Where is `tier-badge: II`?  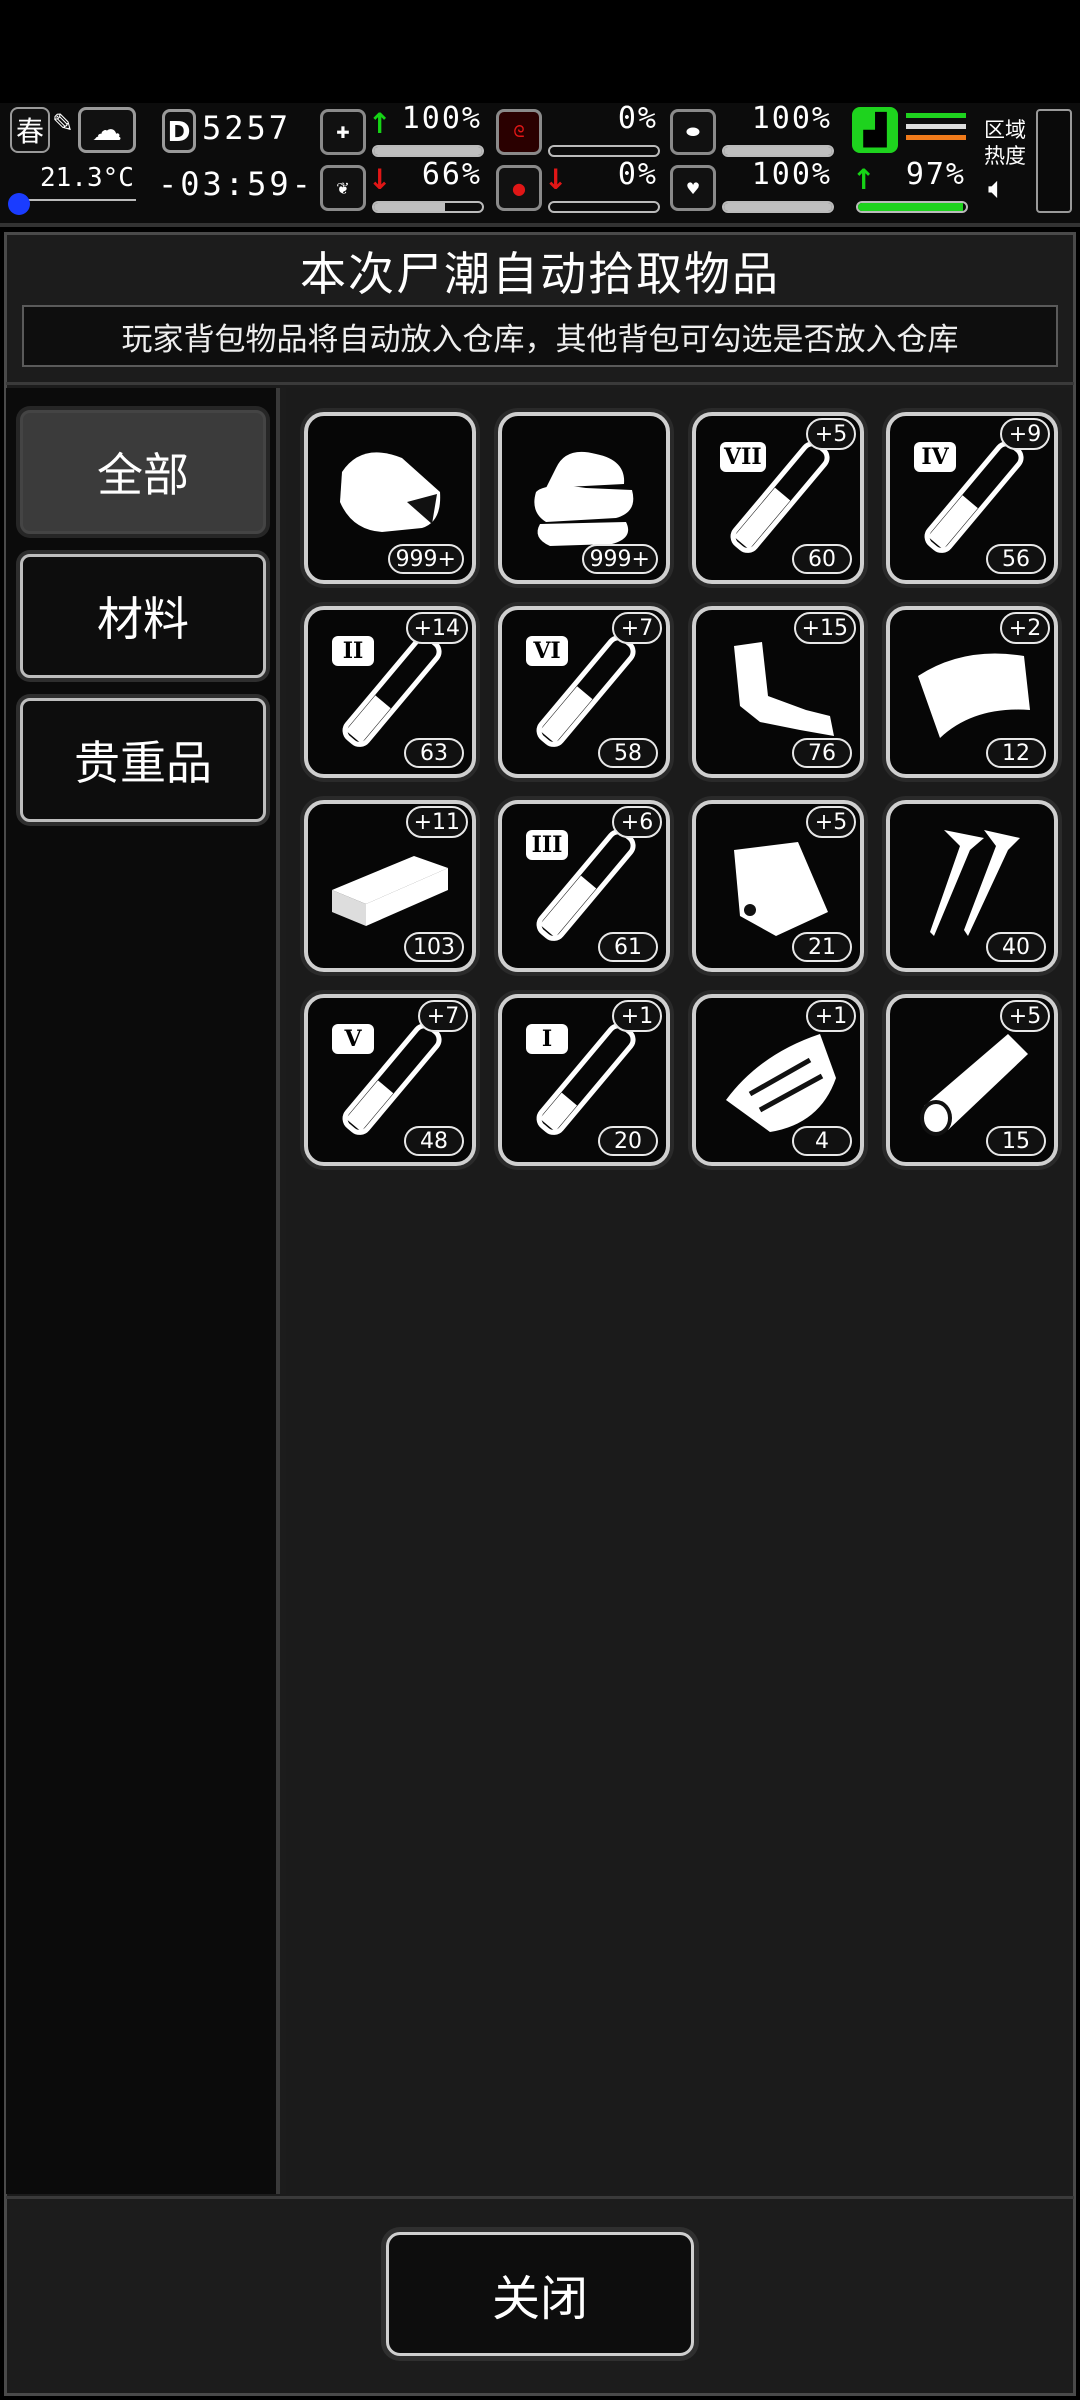 tier-badge: II is located at coordinates (353, 651).